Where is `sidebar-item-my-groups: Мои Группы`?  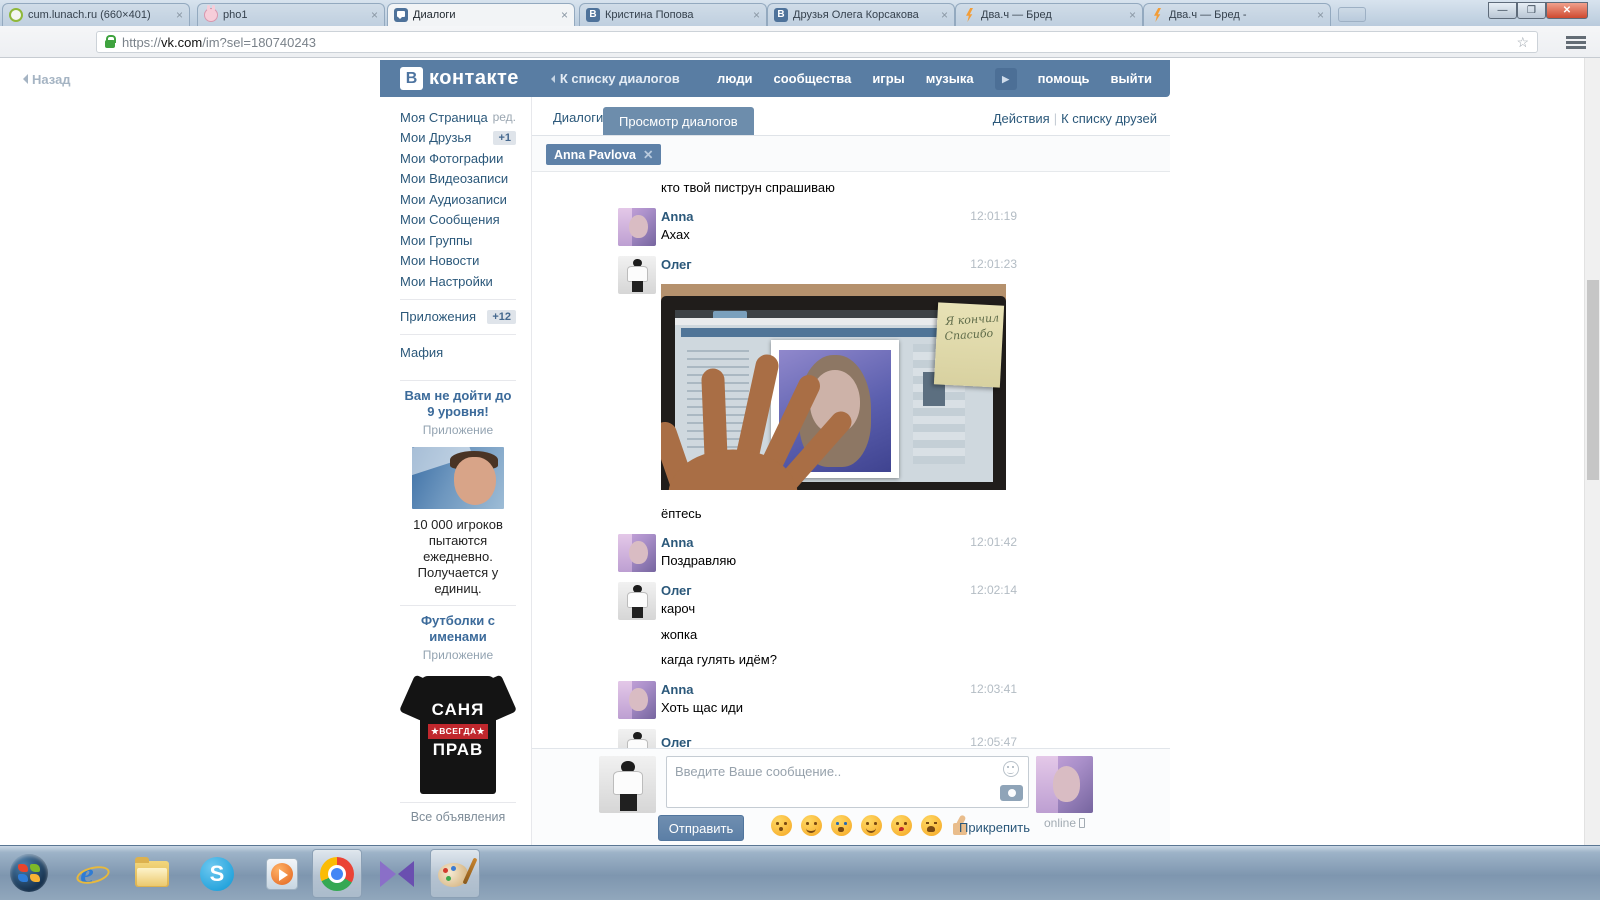
sidebar-item-my-groups: Мои Группы is located at coordinates (458, 240).